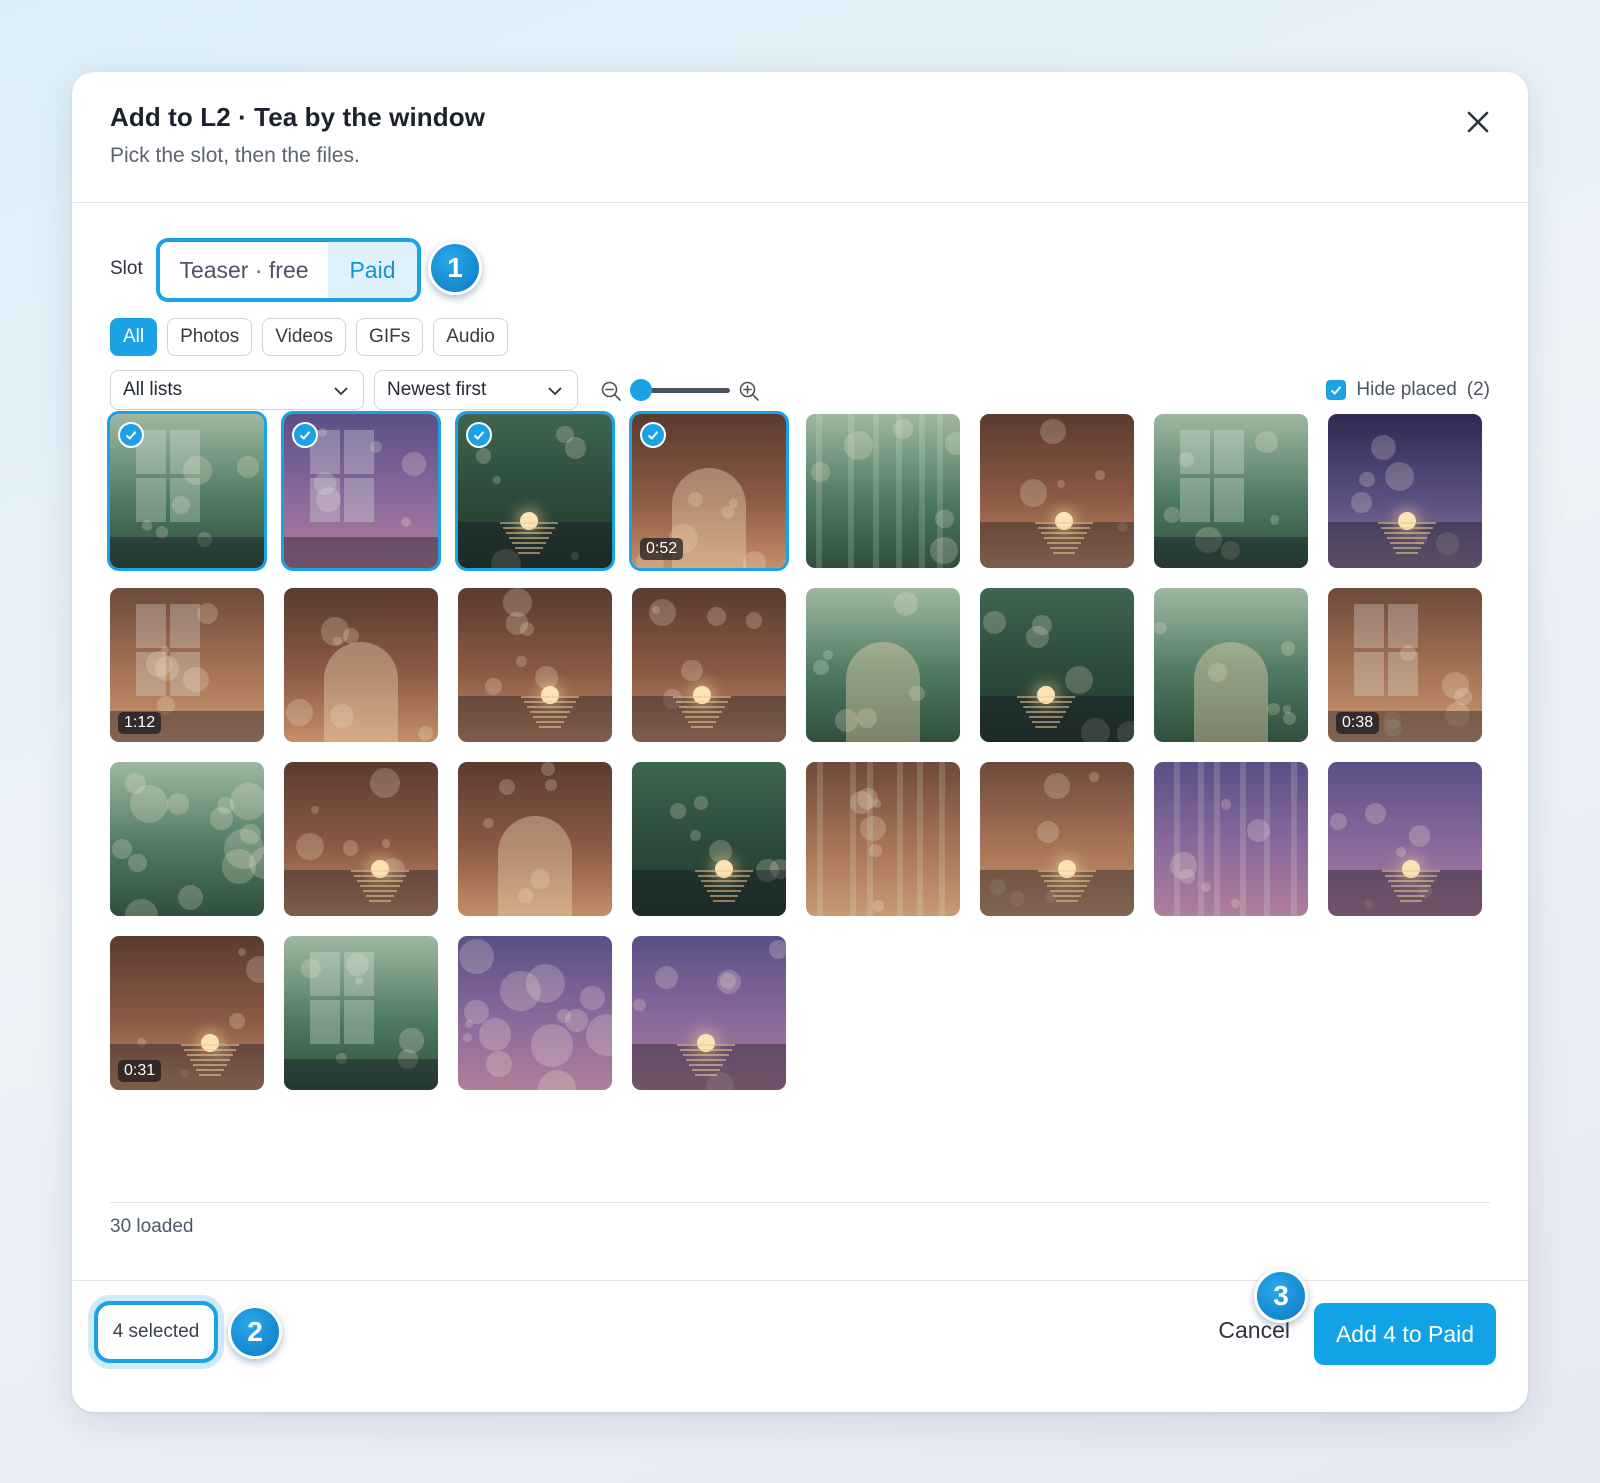 Image resolution: width=1600 pixels, height=1483 pixels. Describe the element at coordinates (372, 270) in the screenshot. I see `slot-option-paid: Paid` at that location.